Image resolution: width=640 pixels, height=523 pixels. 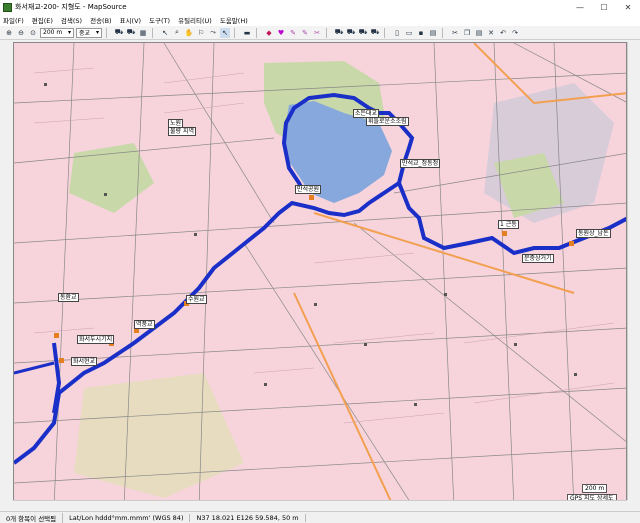 What do you see at coordinates (13, 20) in the screenshot?
I see `menu-file: 파일(F)` at bounding box center [13, 20].